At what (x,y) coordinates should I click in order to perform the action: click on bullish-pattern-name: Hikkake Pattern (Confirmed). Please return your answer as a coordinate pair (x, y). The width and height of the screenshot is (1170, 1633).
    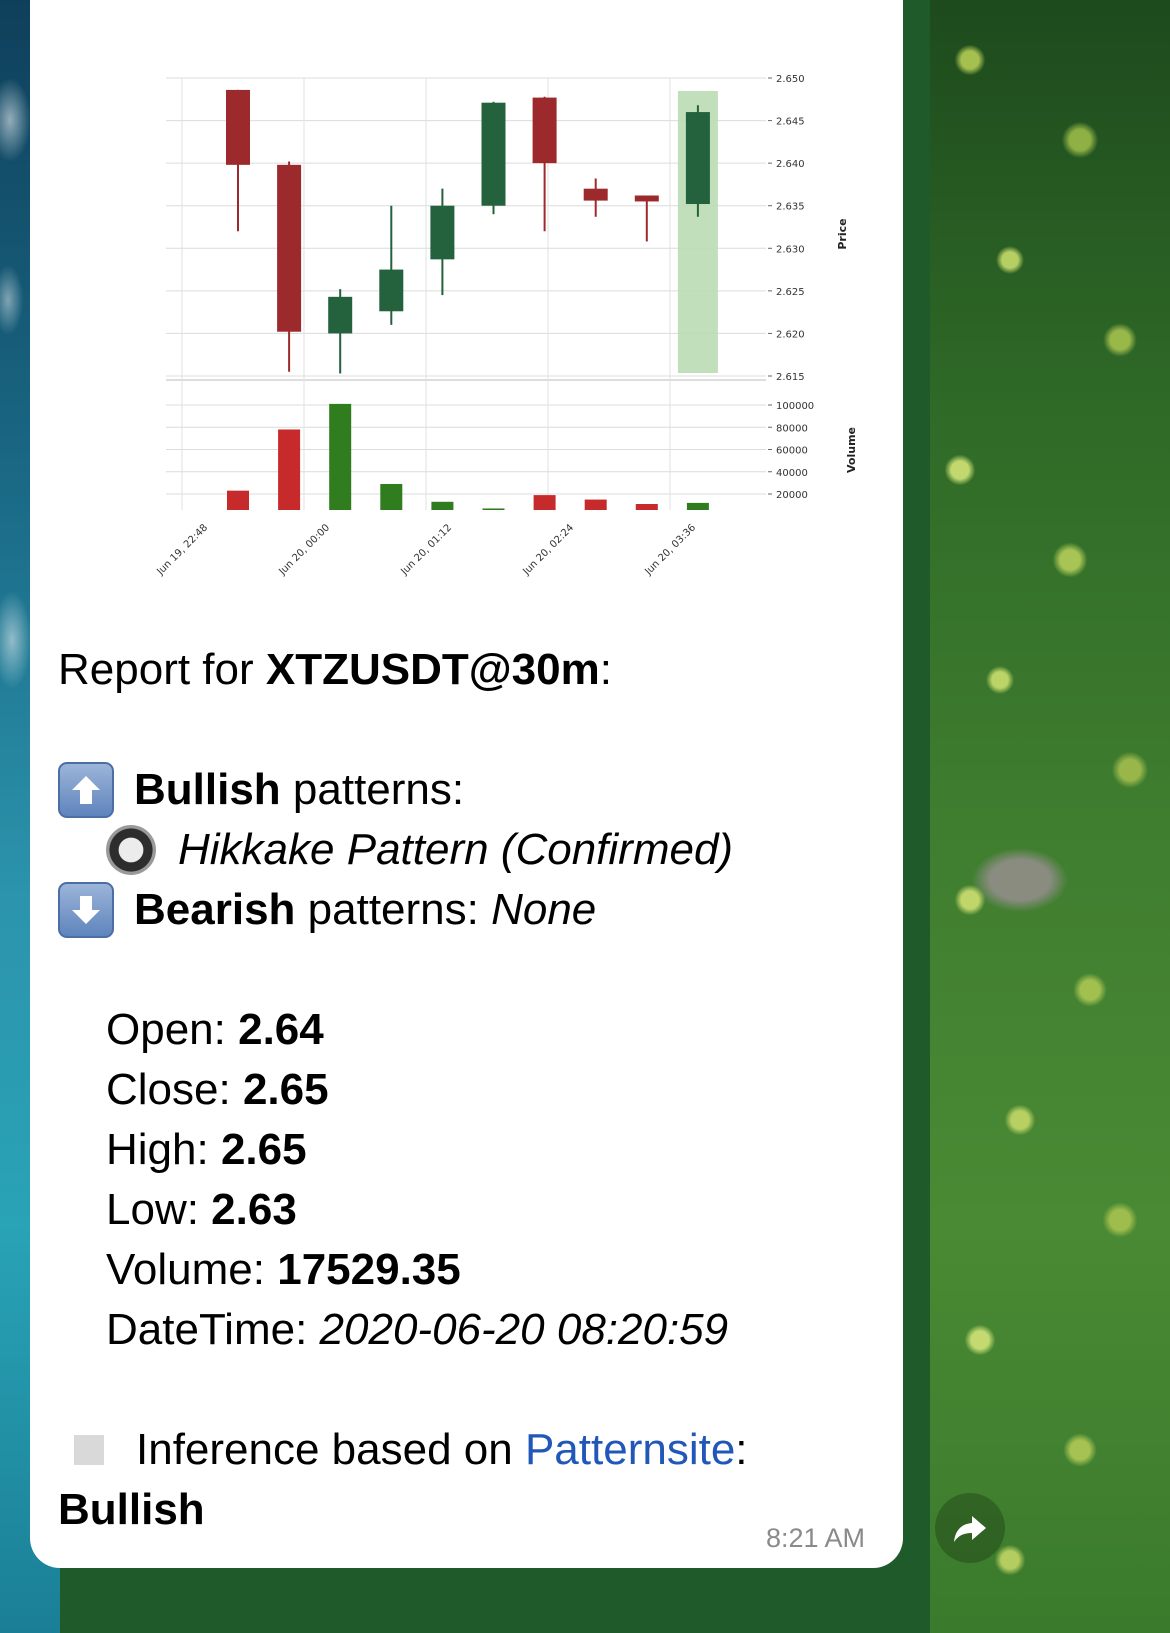
    Looking at the image, I should click on (456, 849).